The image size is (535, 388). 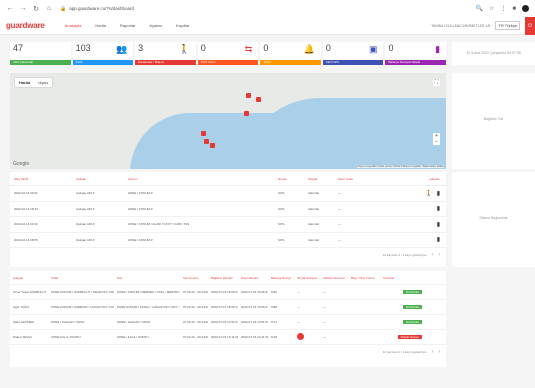 What do you see at coordinates (25, 25) in the screenshot?
I see `brand-logo: guardware` at bounding box center [25, 25].